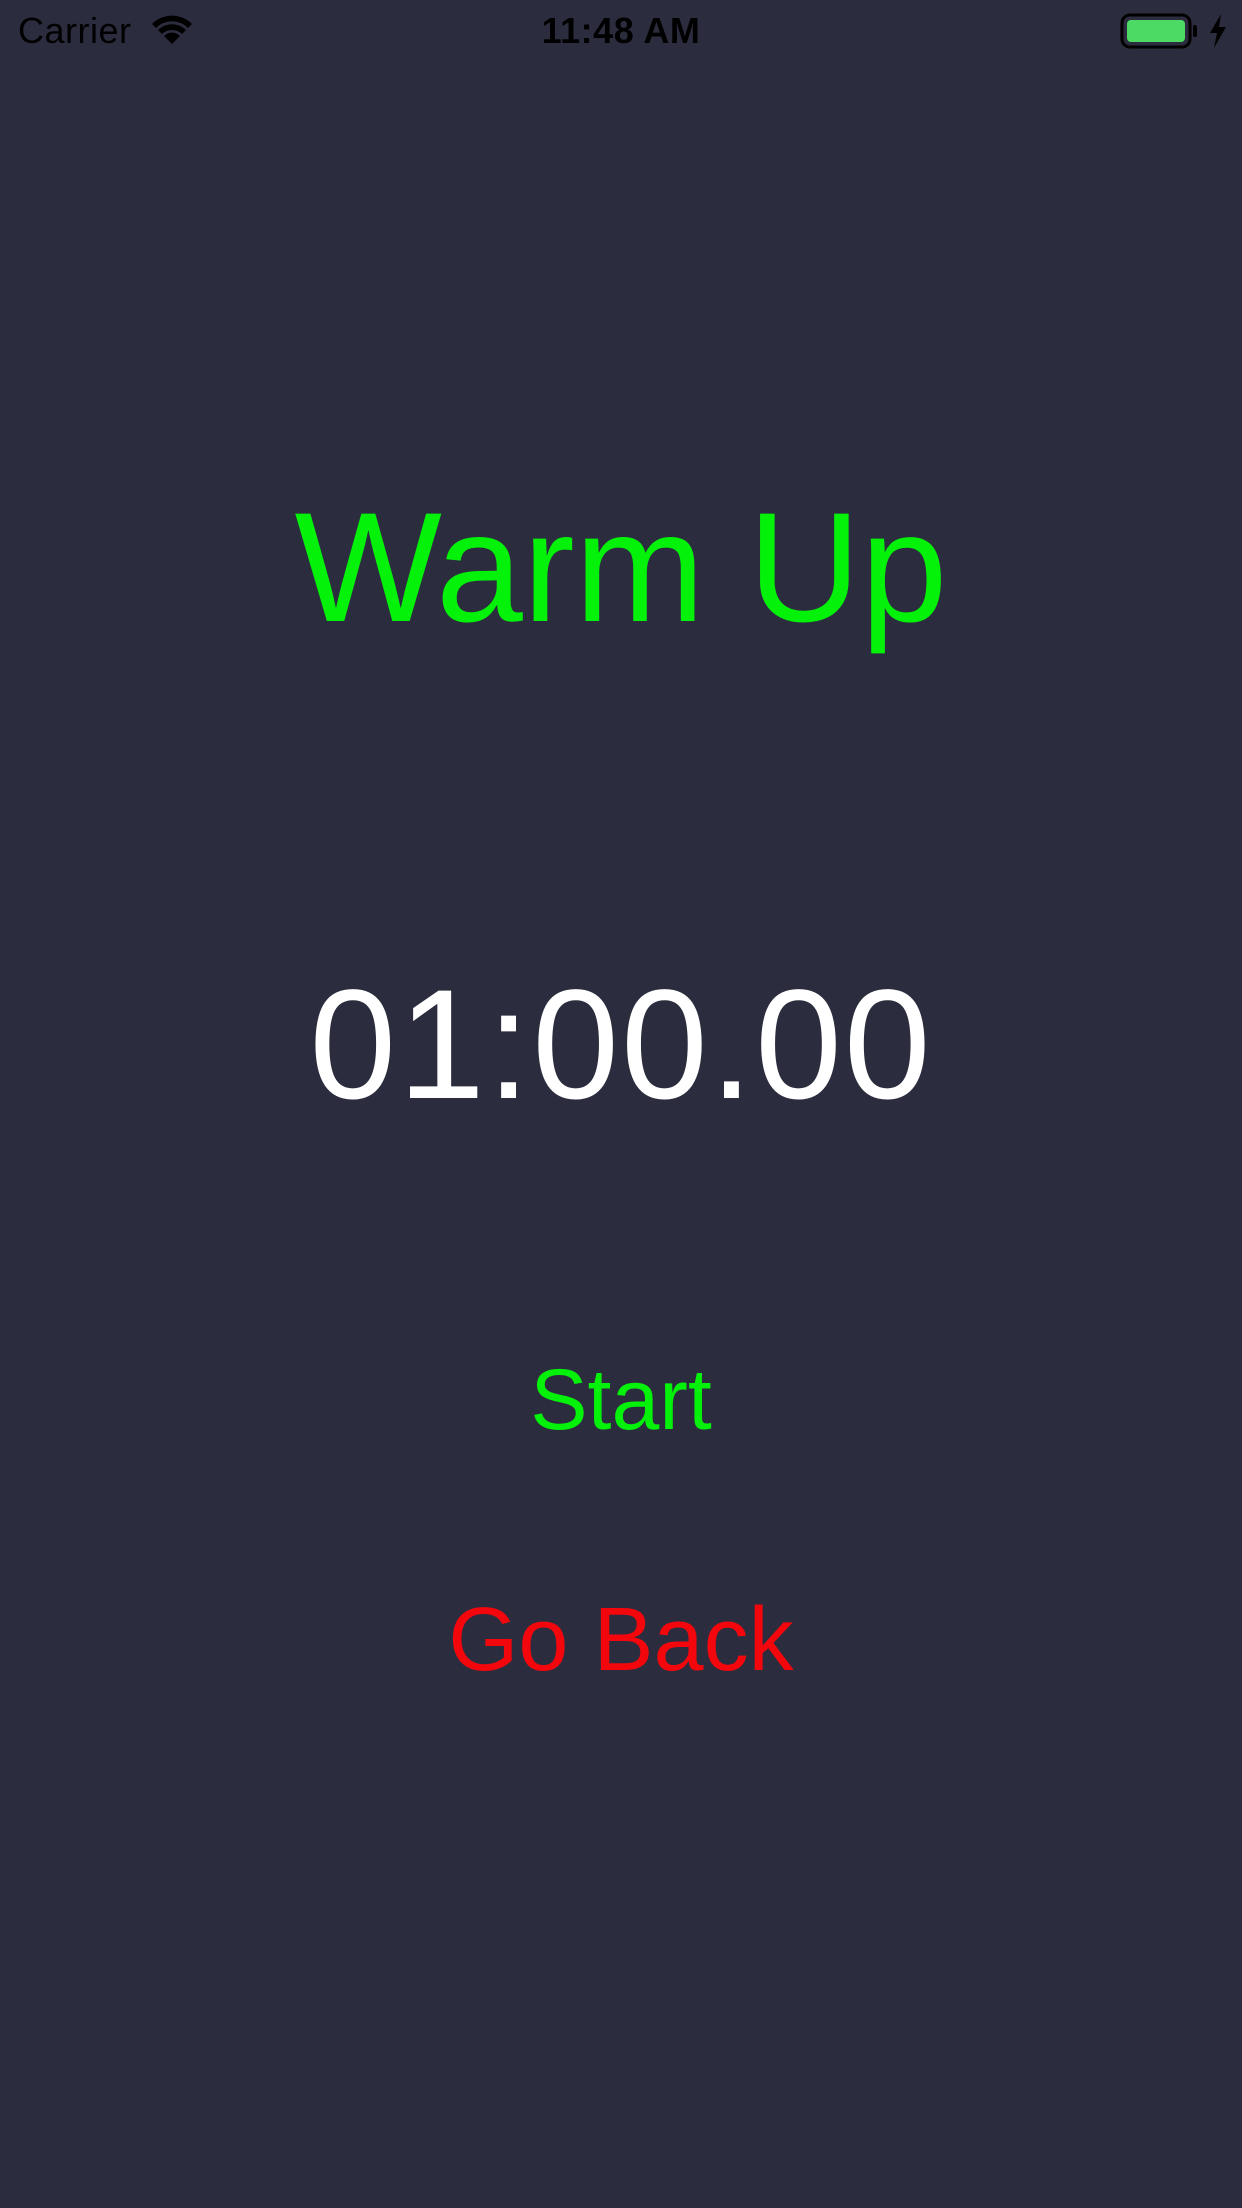 This screenshot has height=2208, width=1242. I want to click on status-bar: Carrier 11:48 AM, so click(621, 30).